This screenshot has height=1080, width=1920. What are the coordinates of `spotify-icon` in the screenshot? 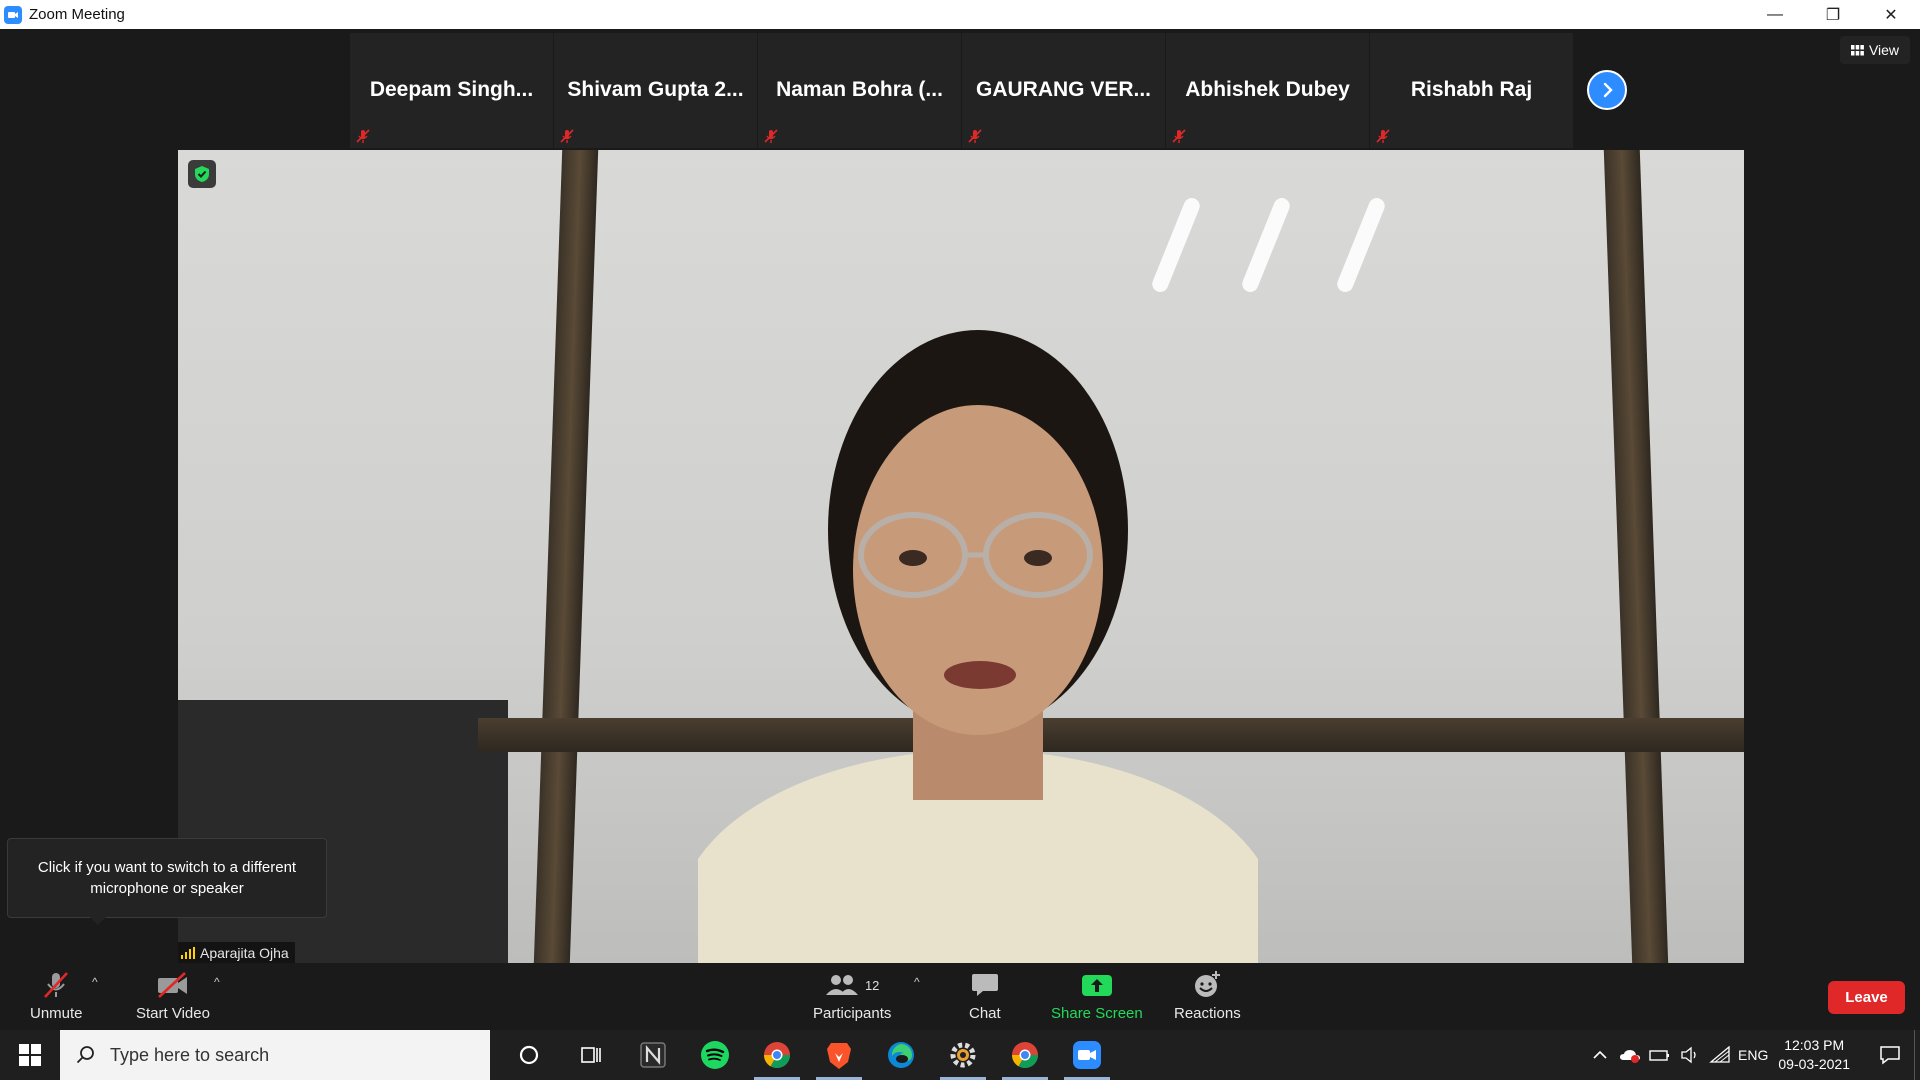 It's located at (715, 1055).